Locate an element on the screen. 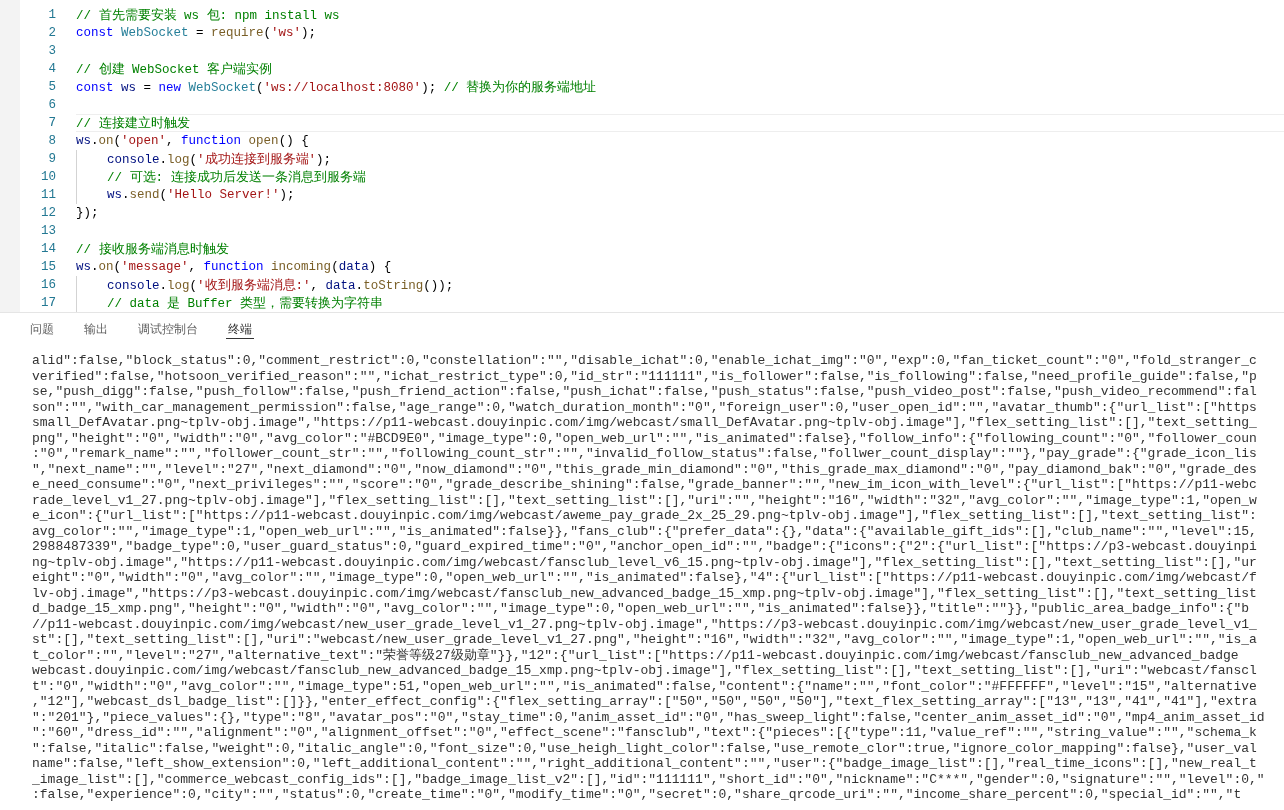 This screenshot has width=1284, height=810. code-line: // 连接建立时触发 is located at coordinates (133, 123).